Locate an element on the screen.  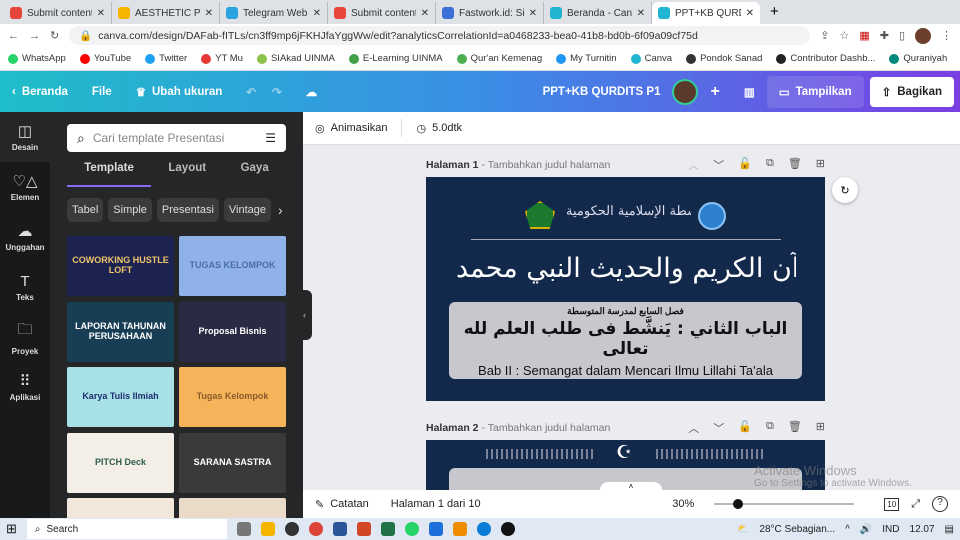
powerpoint-icon is located at coordinates (363, 529).